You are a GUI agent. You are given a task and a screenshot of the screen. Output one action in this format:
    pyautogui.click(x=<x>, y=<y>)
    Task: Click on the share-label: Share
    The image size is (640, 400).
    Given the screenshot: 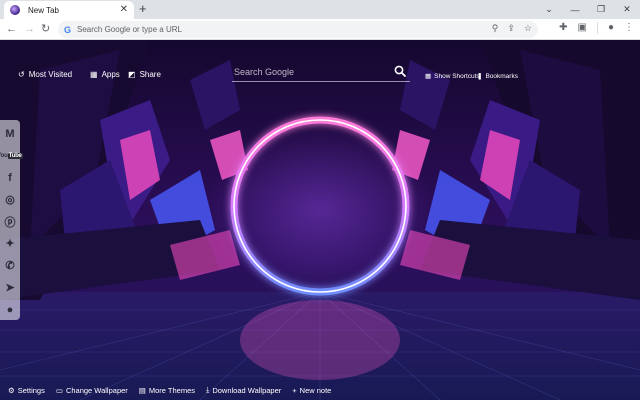 What is the action you would take?
    pyautogui.click(x=150, y=74)
    